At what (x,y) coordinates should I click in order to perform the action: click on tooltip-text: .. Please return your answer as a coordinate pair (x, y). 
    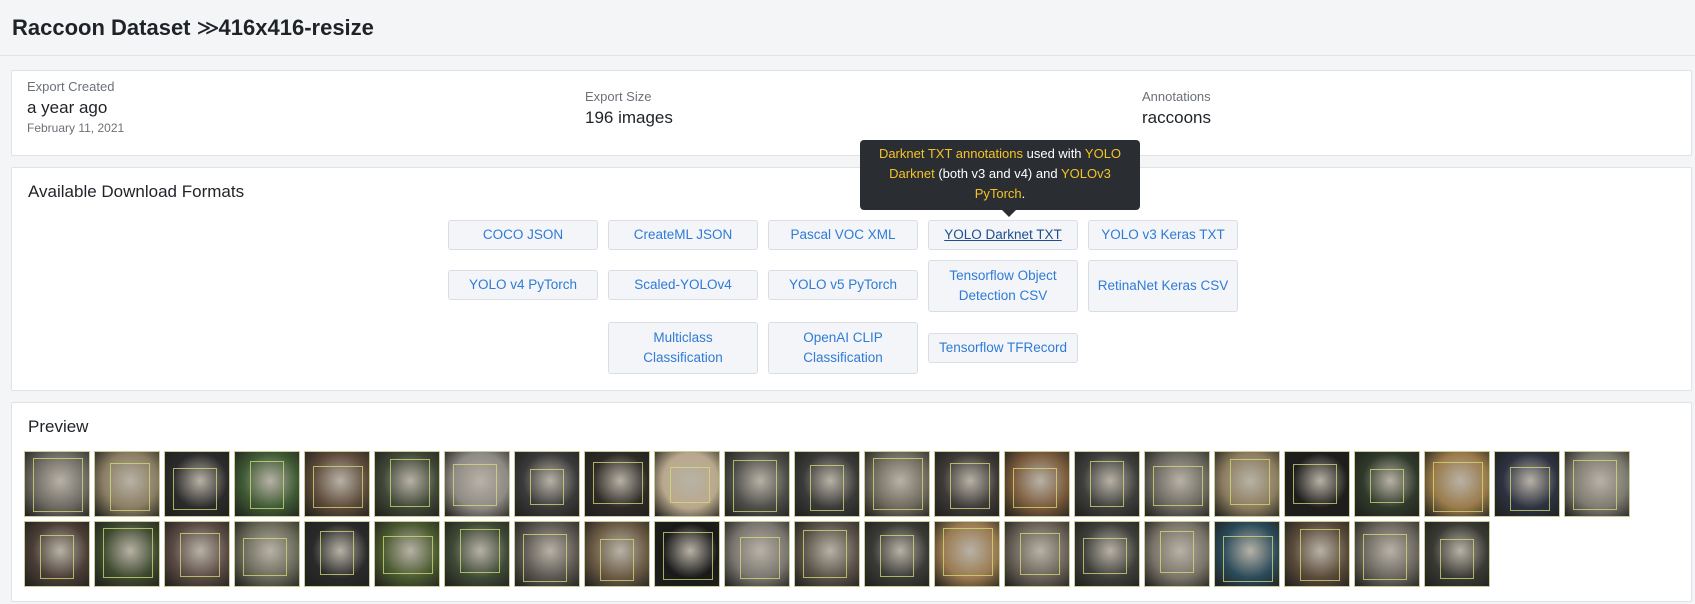
    Looking at the image, I should click on (1023, 193).